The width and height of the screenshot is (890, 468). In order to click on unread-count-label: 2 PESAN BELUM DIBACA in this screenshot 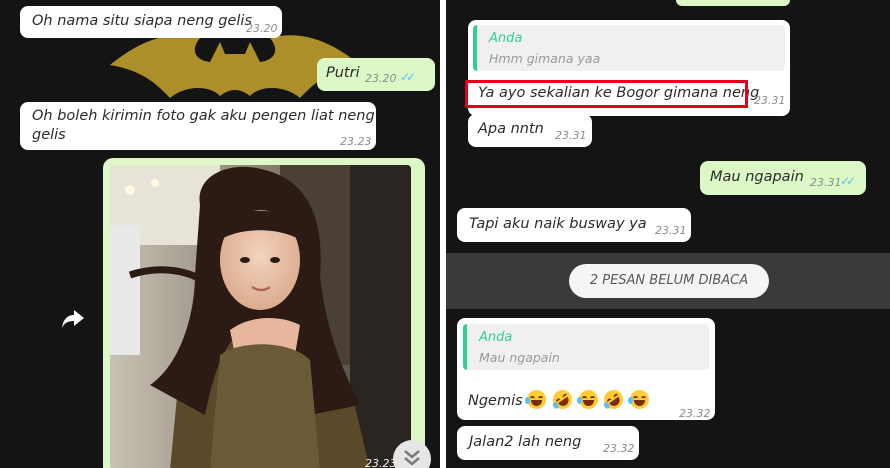, I will do `click(669, 281)`.